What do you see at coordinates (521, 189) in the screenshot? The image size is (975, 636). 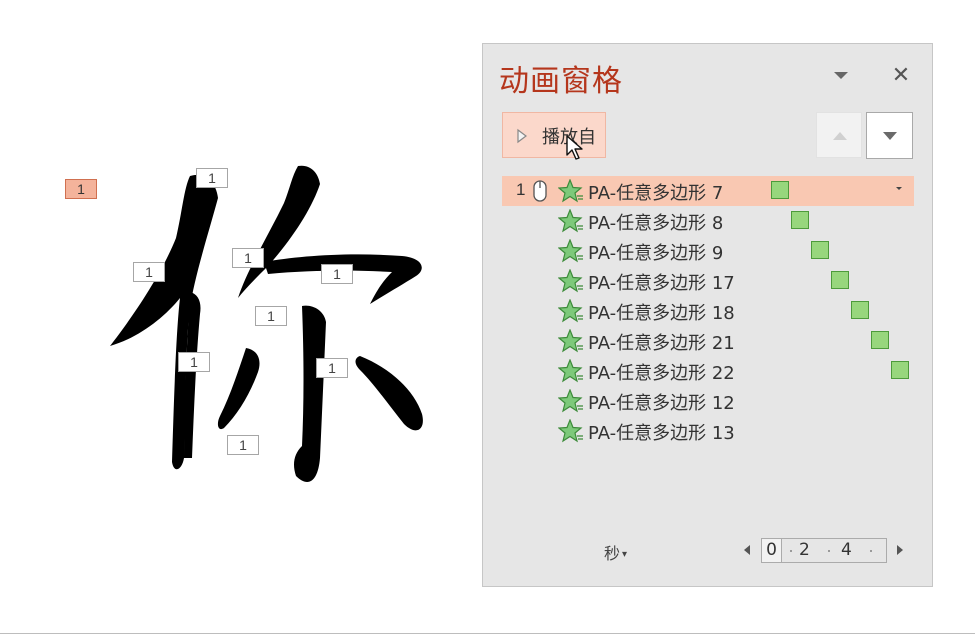 I see `item-order-number: 1` at bounding box center [521, 189].